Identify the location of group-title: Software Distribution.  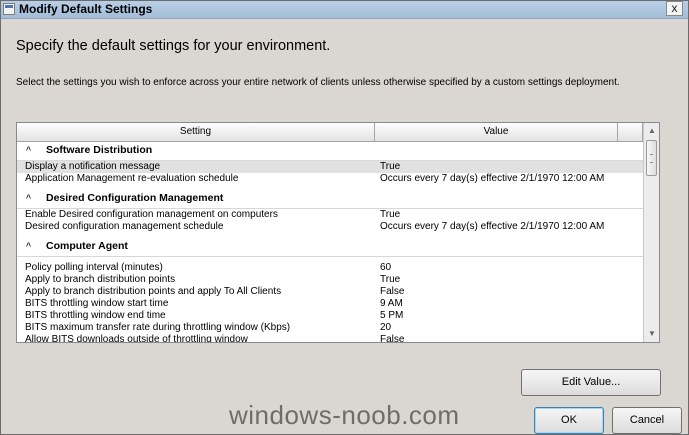
(99, 150).